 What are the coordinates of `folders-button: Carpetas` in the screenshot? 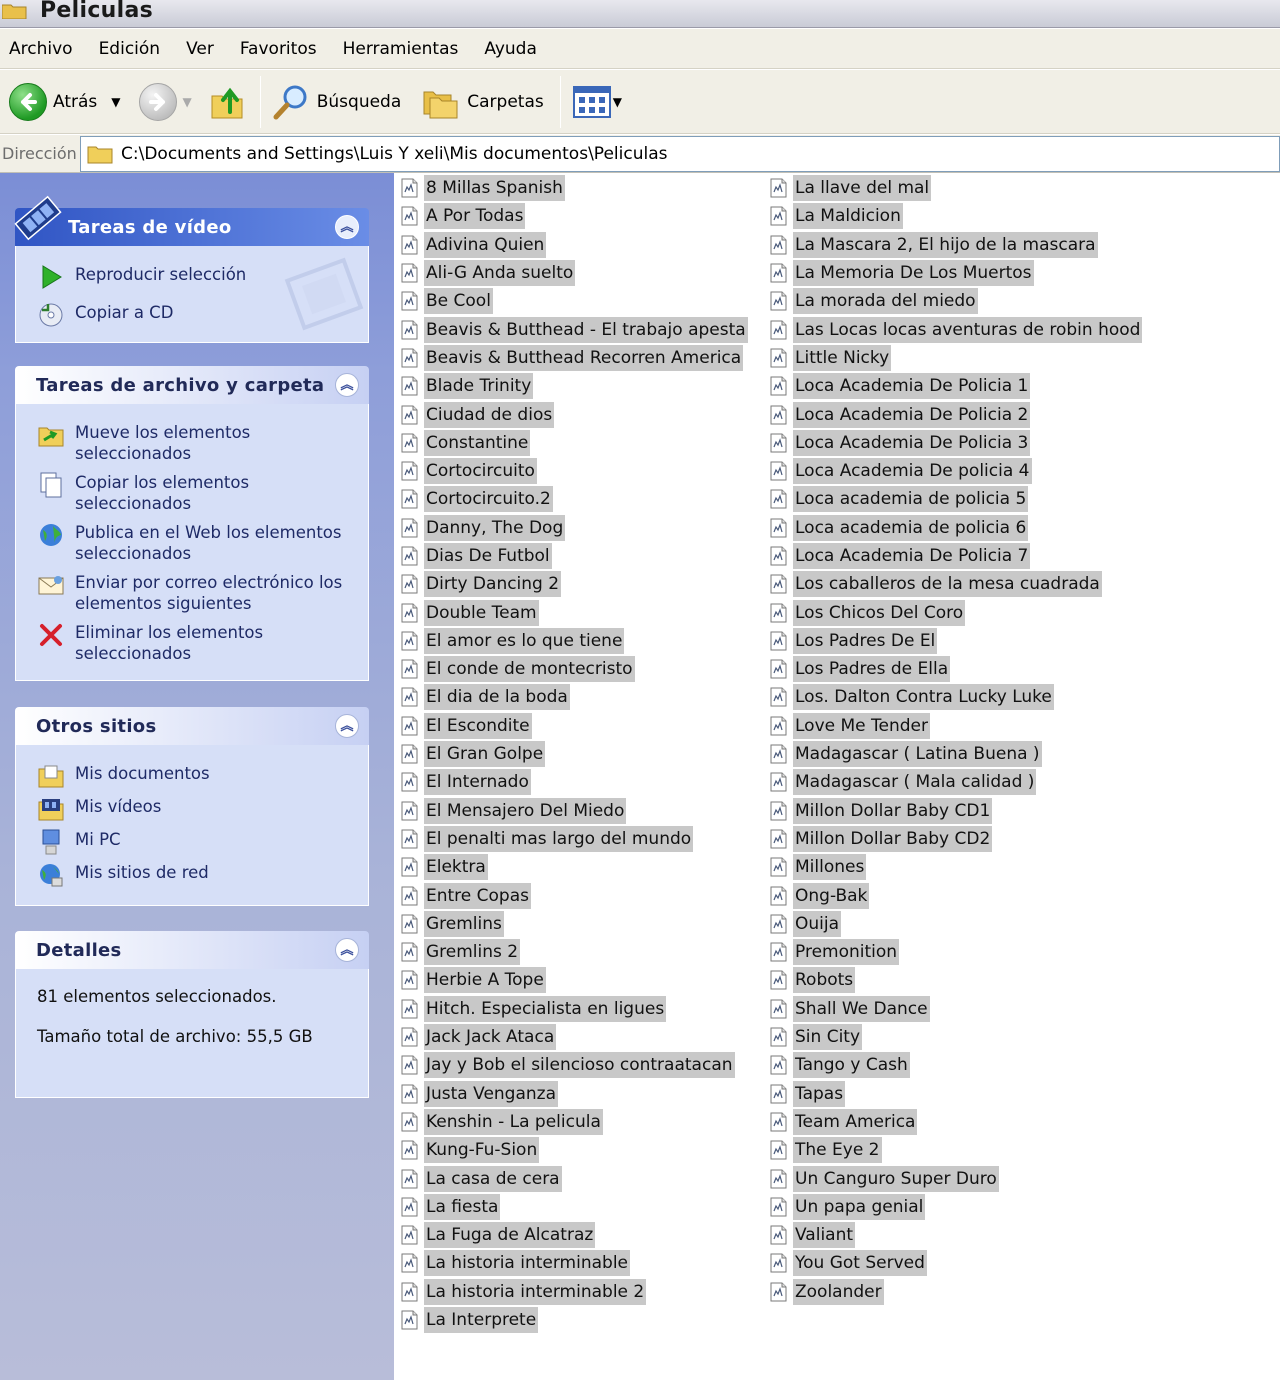 It's located at (482, 102).